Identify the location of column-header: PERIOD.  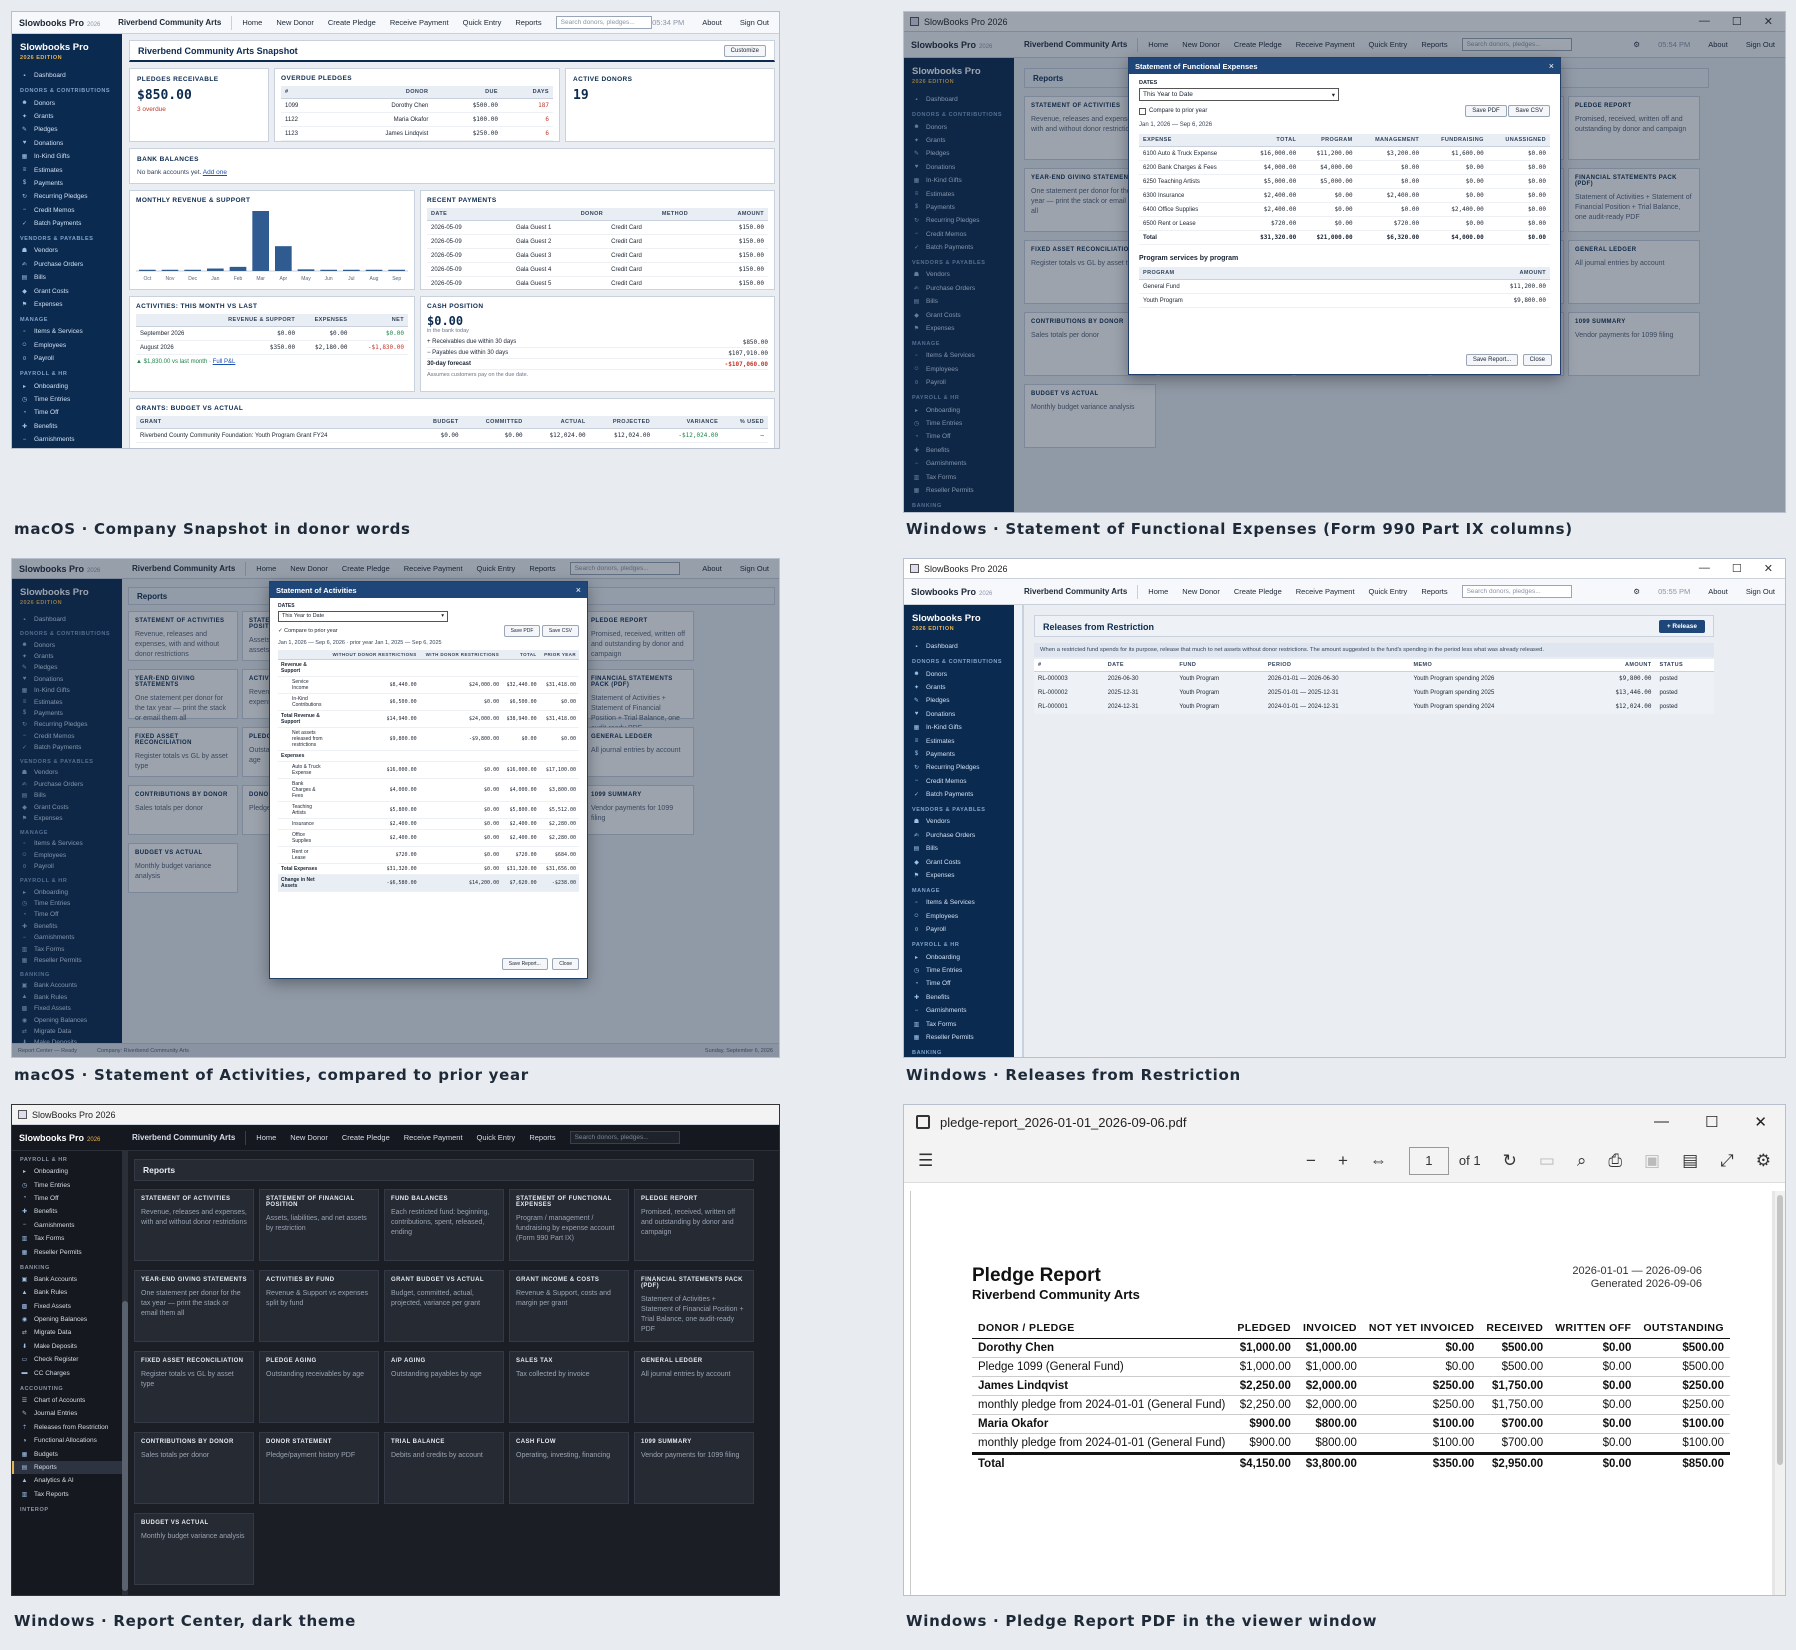
(1336, 665).